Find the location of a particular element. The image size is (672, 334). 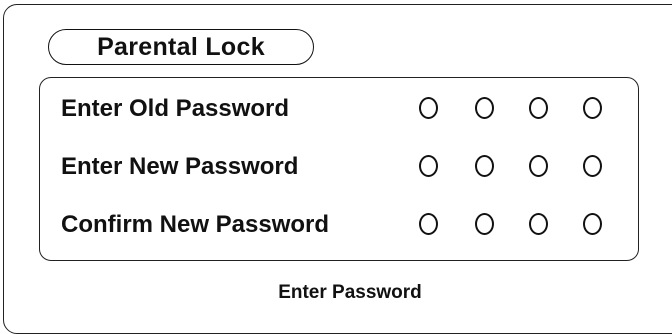

confirm-password-label: Confirm New Password is located at coordinates (195, 224).